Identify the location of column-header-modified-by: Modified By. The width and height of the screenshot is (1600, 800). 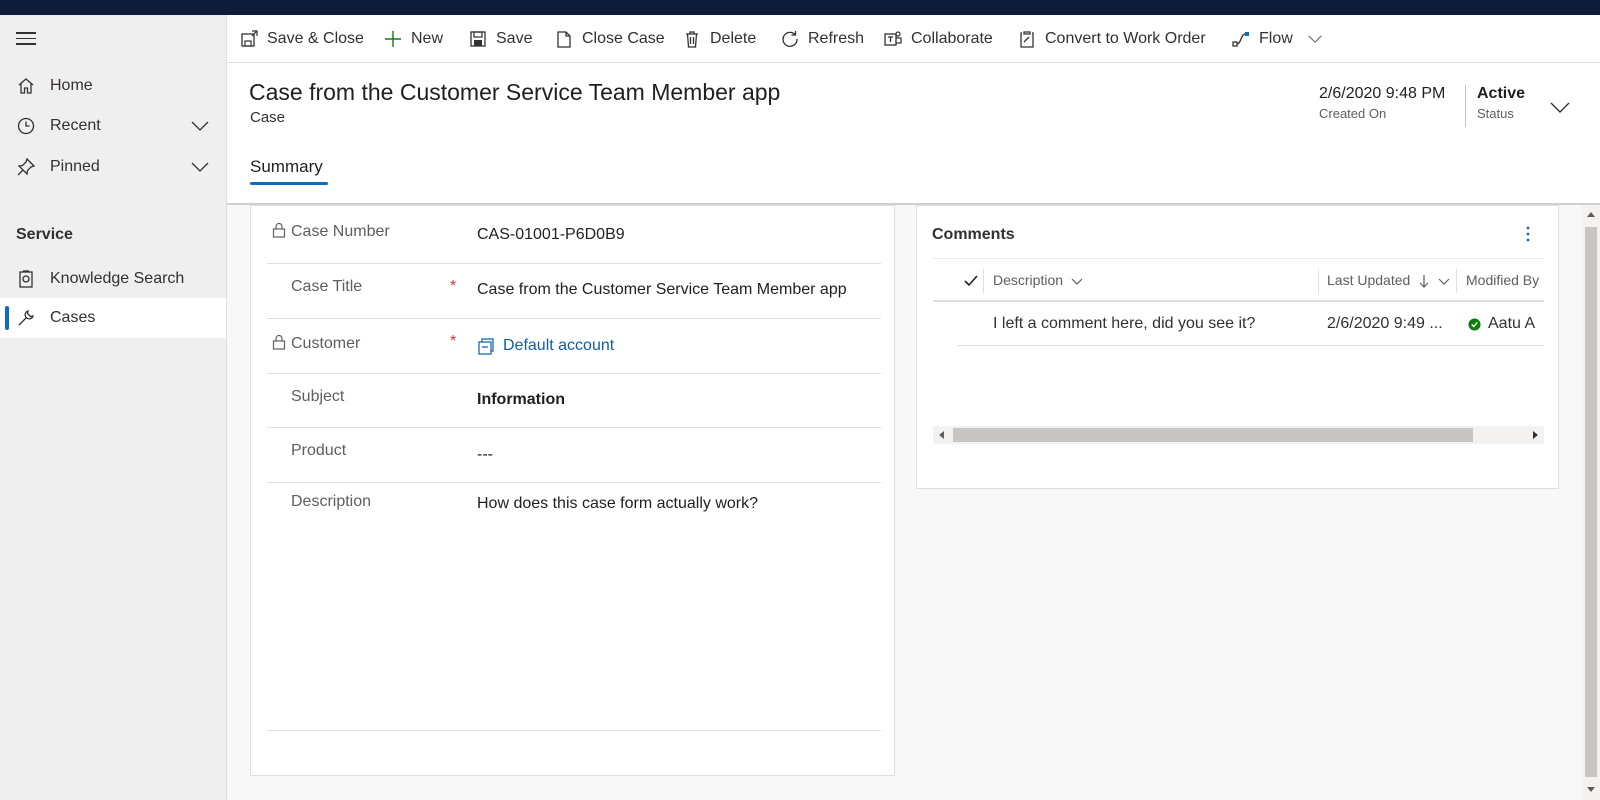
(1502, 280).